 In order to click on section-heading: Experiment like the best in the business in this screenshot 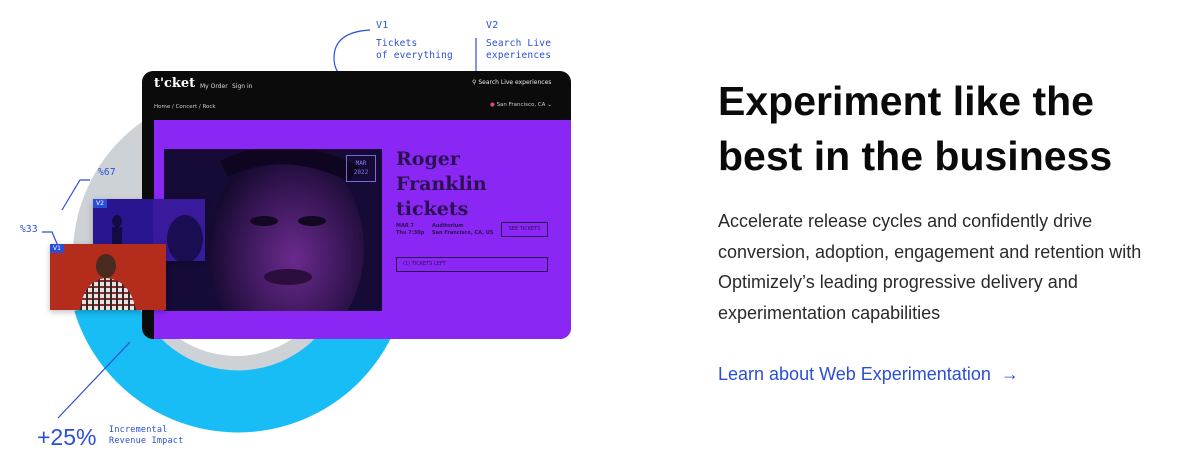, I will do `click(948, 129)`.